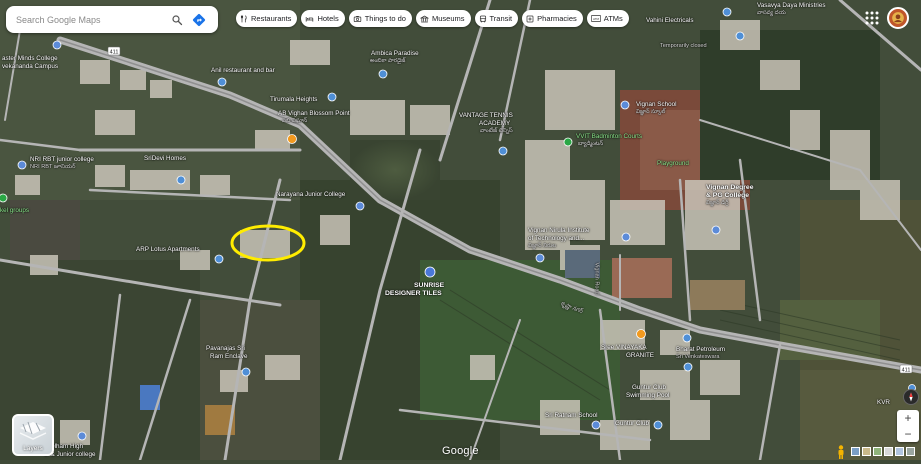 The height and width of the screenshot is (464, 921). What do you see at coordinates (571, 415) in the screenshot?
I see `place-label: Sri Ratnam School` at bounding box center [571, 415].